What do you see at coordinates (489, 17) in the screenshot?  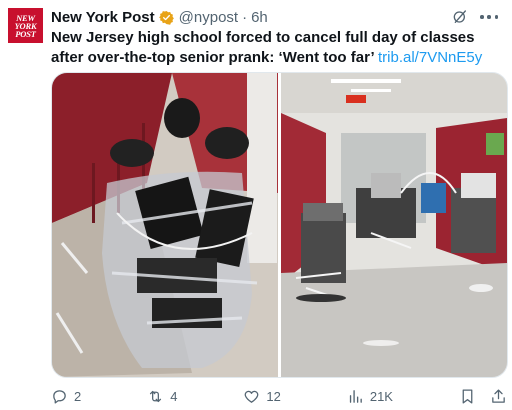 I see `more-icon` at bounding box center [489, 17].